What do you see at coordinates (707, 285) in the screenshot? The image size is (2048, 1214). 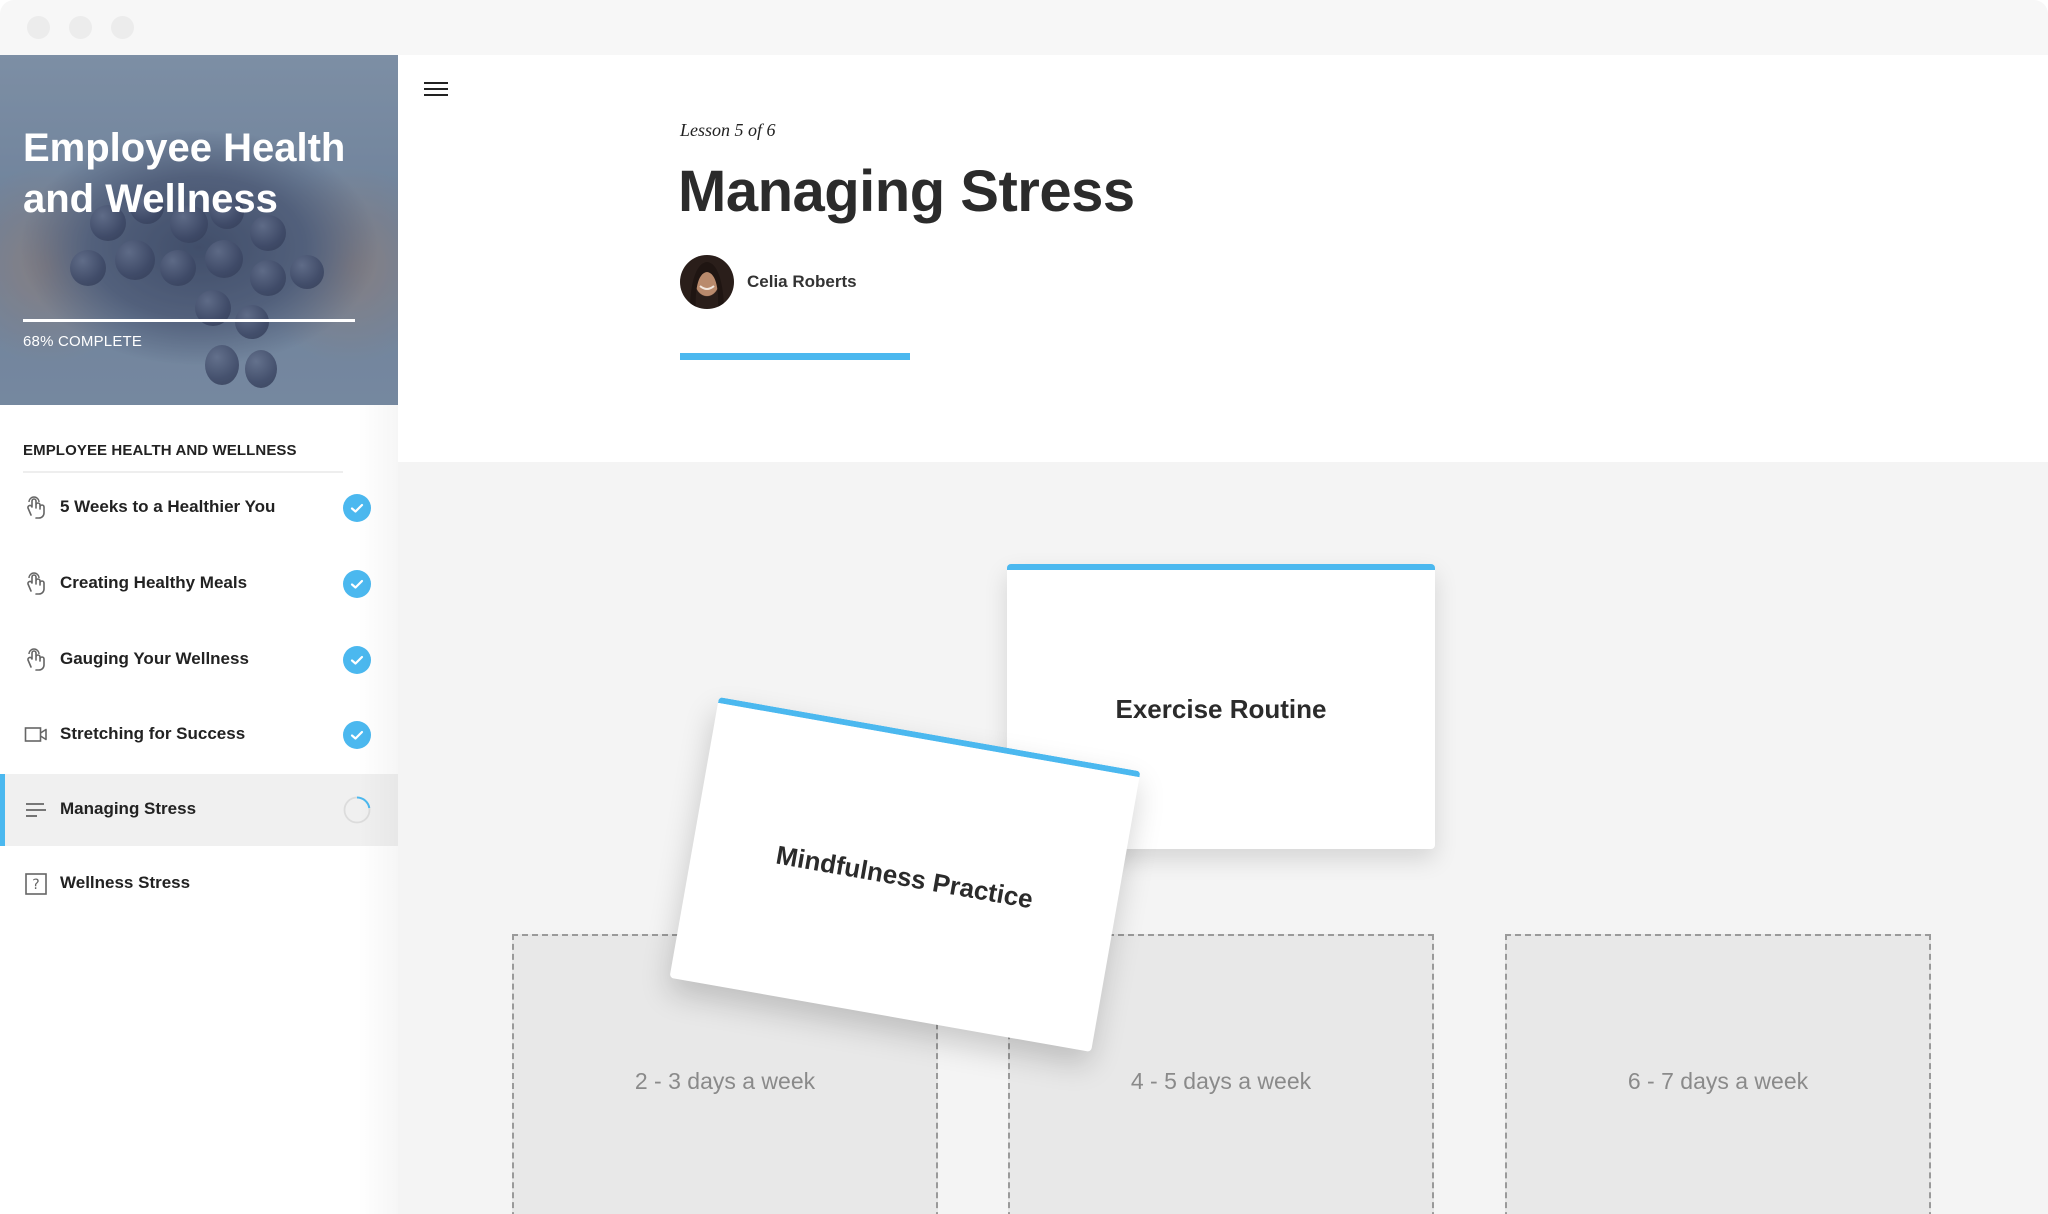 I see `author-portrait-icon` at bounding box center [707, 285].